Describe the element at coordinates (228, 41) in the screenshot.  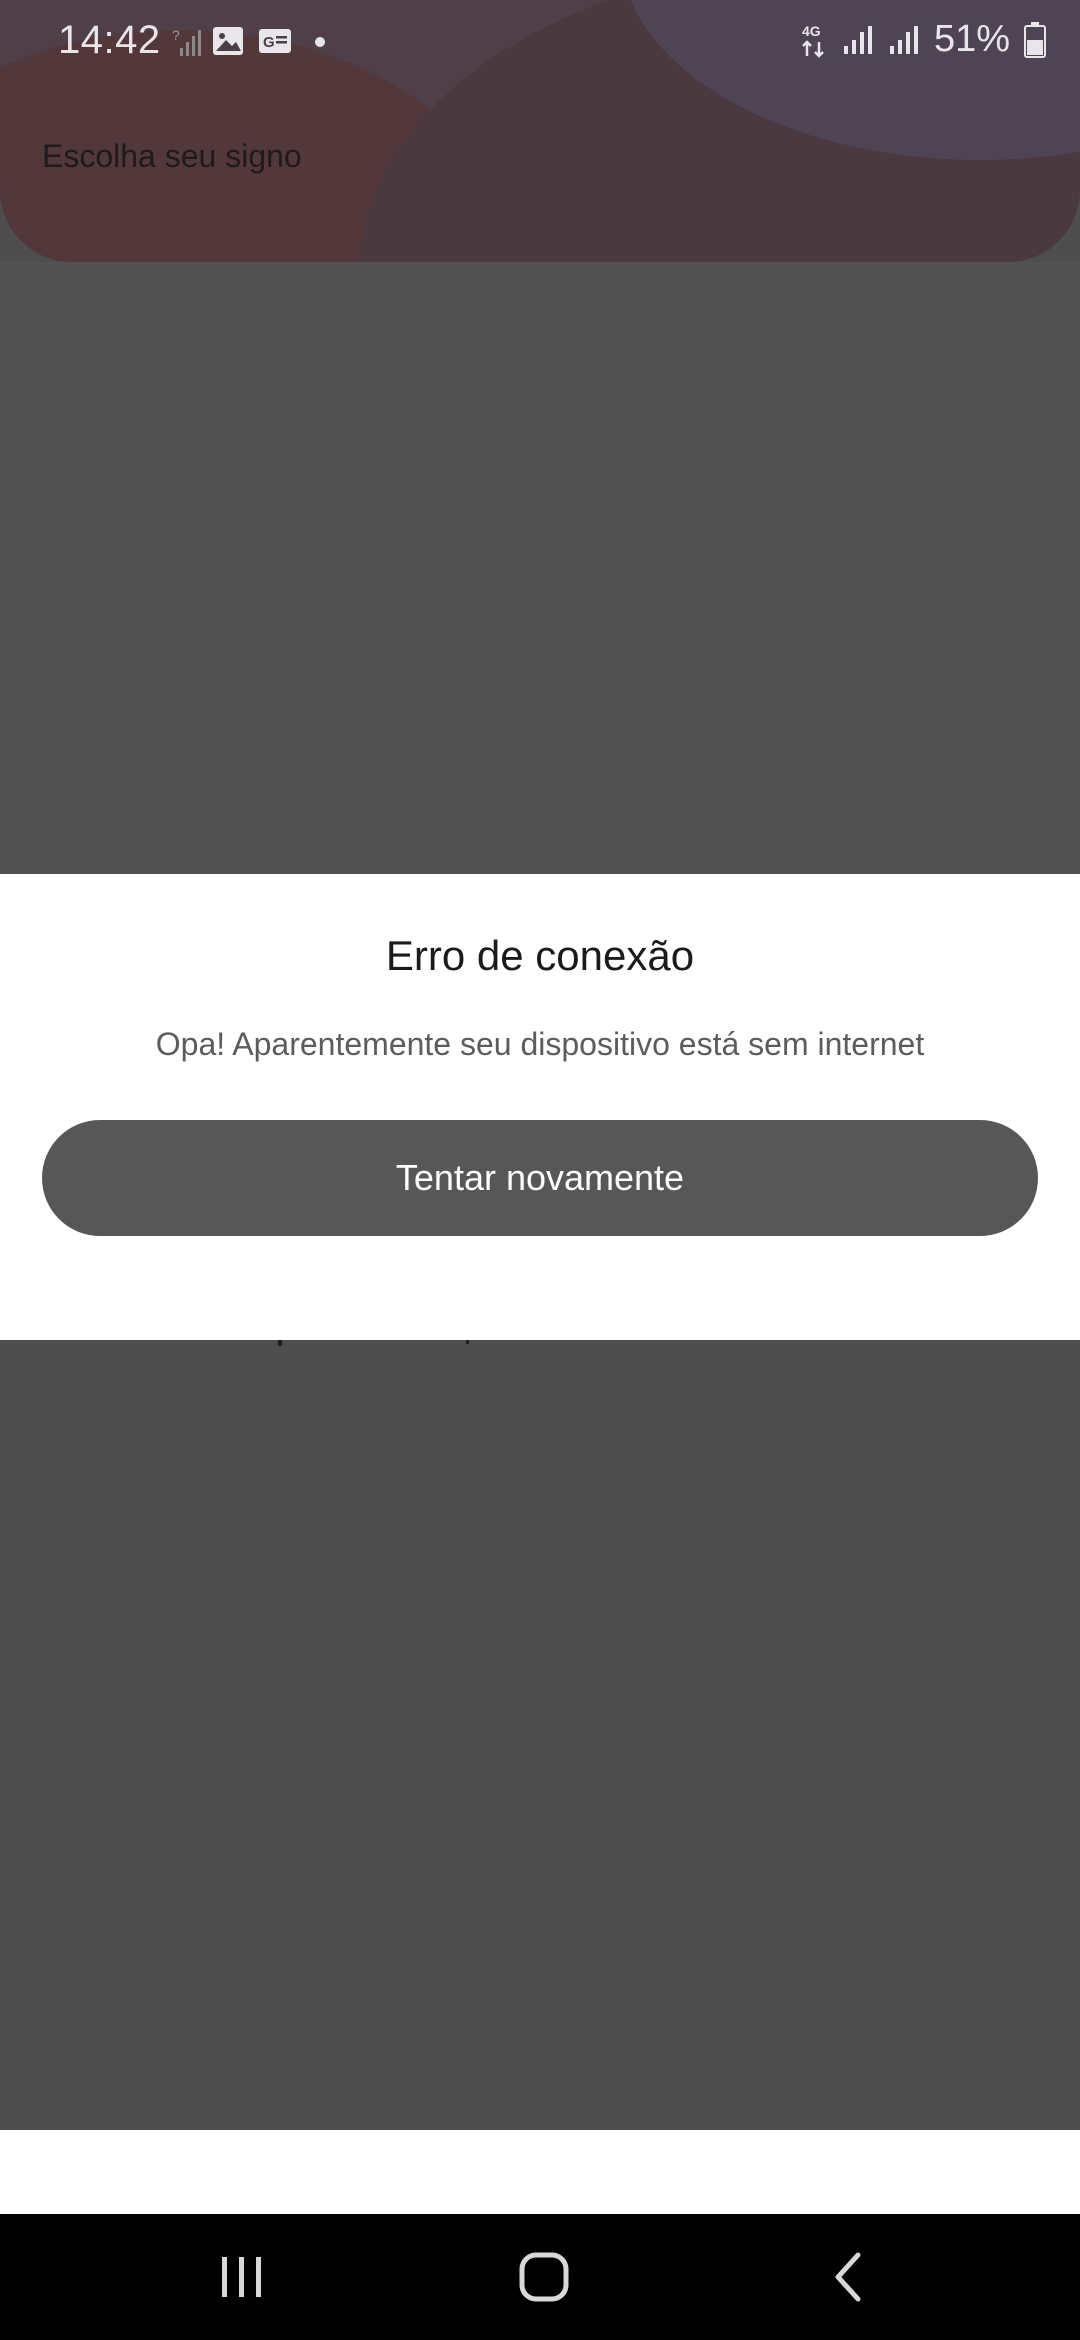
I see `gallery-icon` at that location.